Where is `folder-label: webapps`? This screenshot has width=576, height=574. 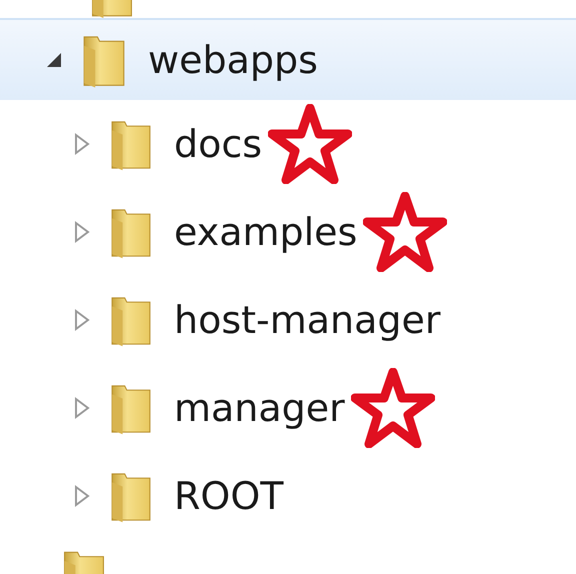
folder-label: webapps is located at coordinates (233, 60).